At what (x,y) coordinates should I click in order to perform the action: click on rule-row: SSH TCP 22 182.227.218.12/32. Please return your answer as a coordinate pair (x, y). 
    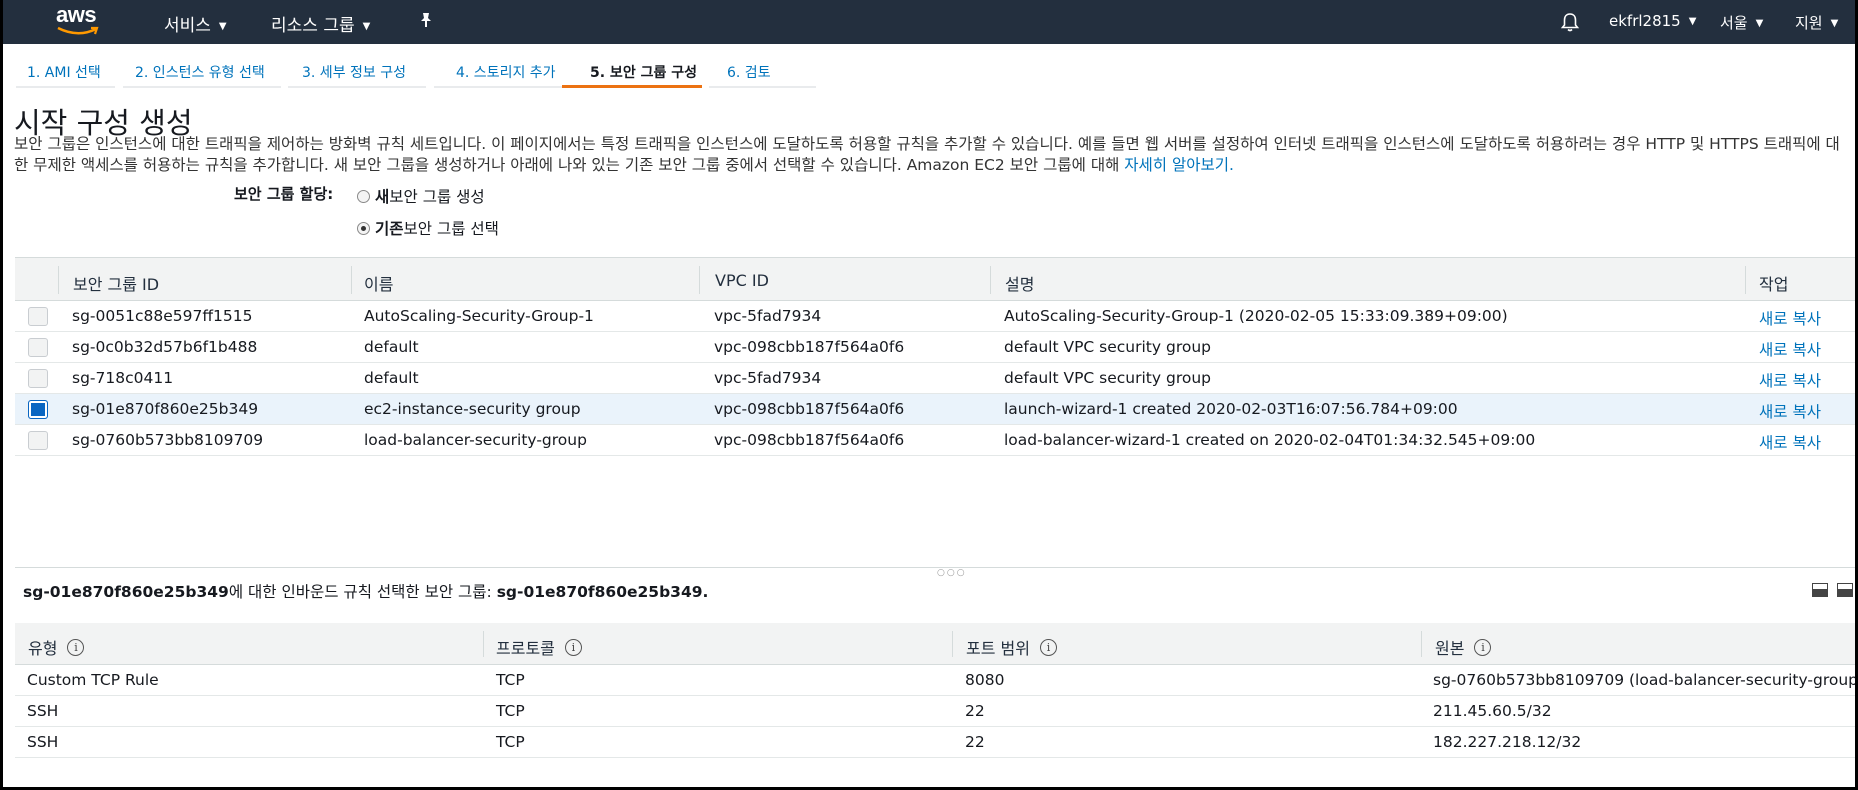
    Looking at the image, I should click on (935, 742).